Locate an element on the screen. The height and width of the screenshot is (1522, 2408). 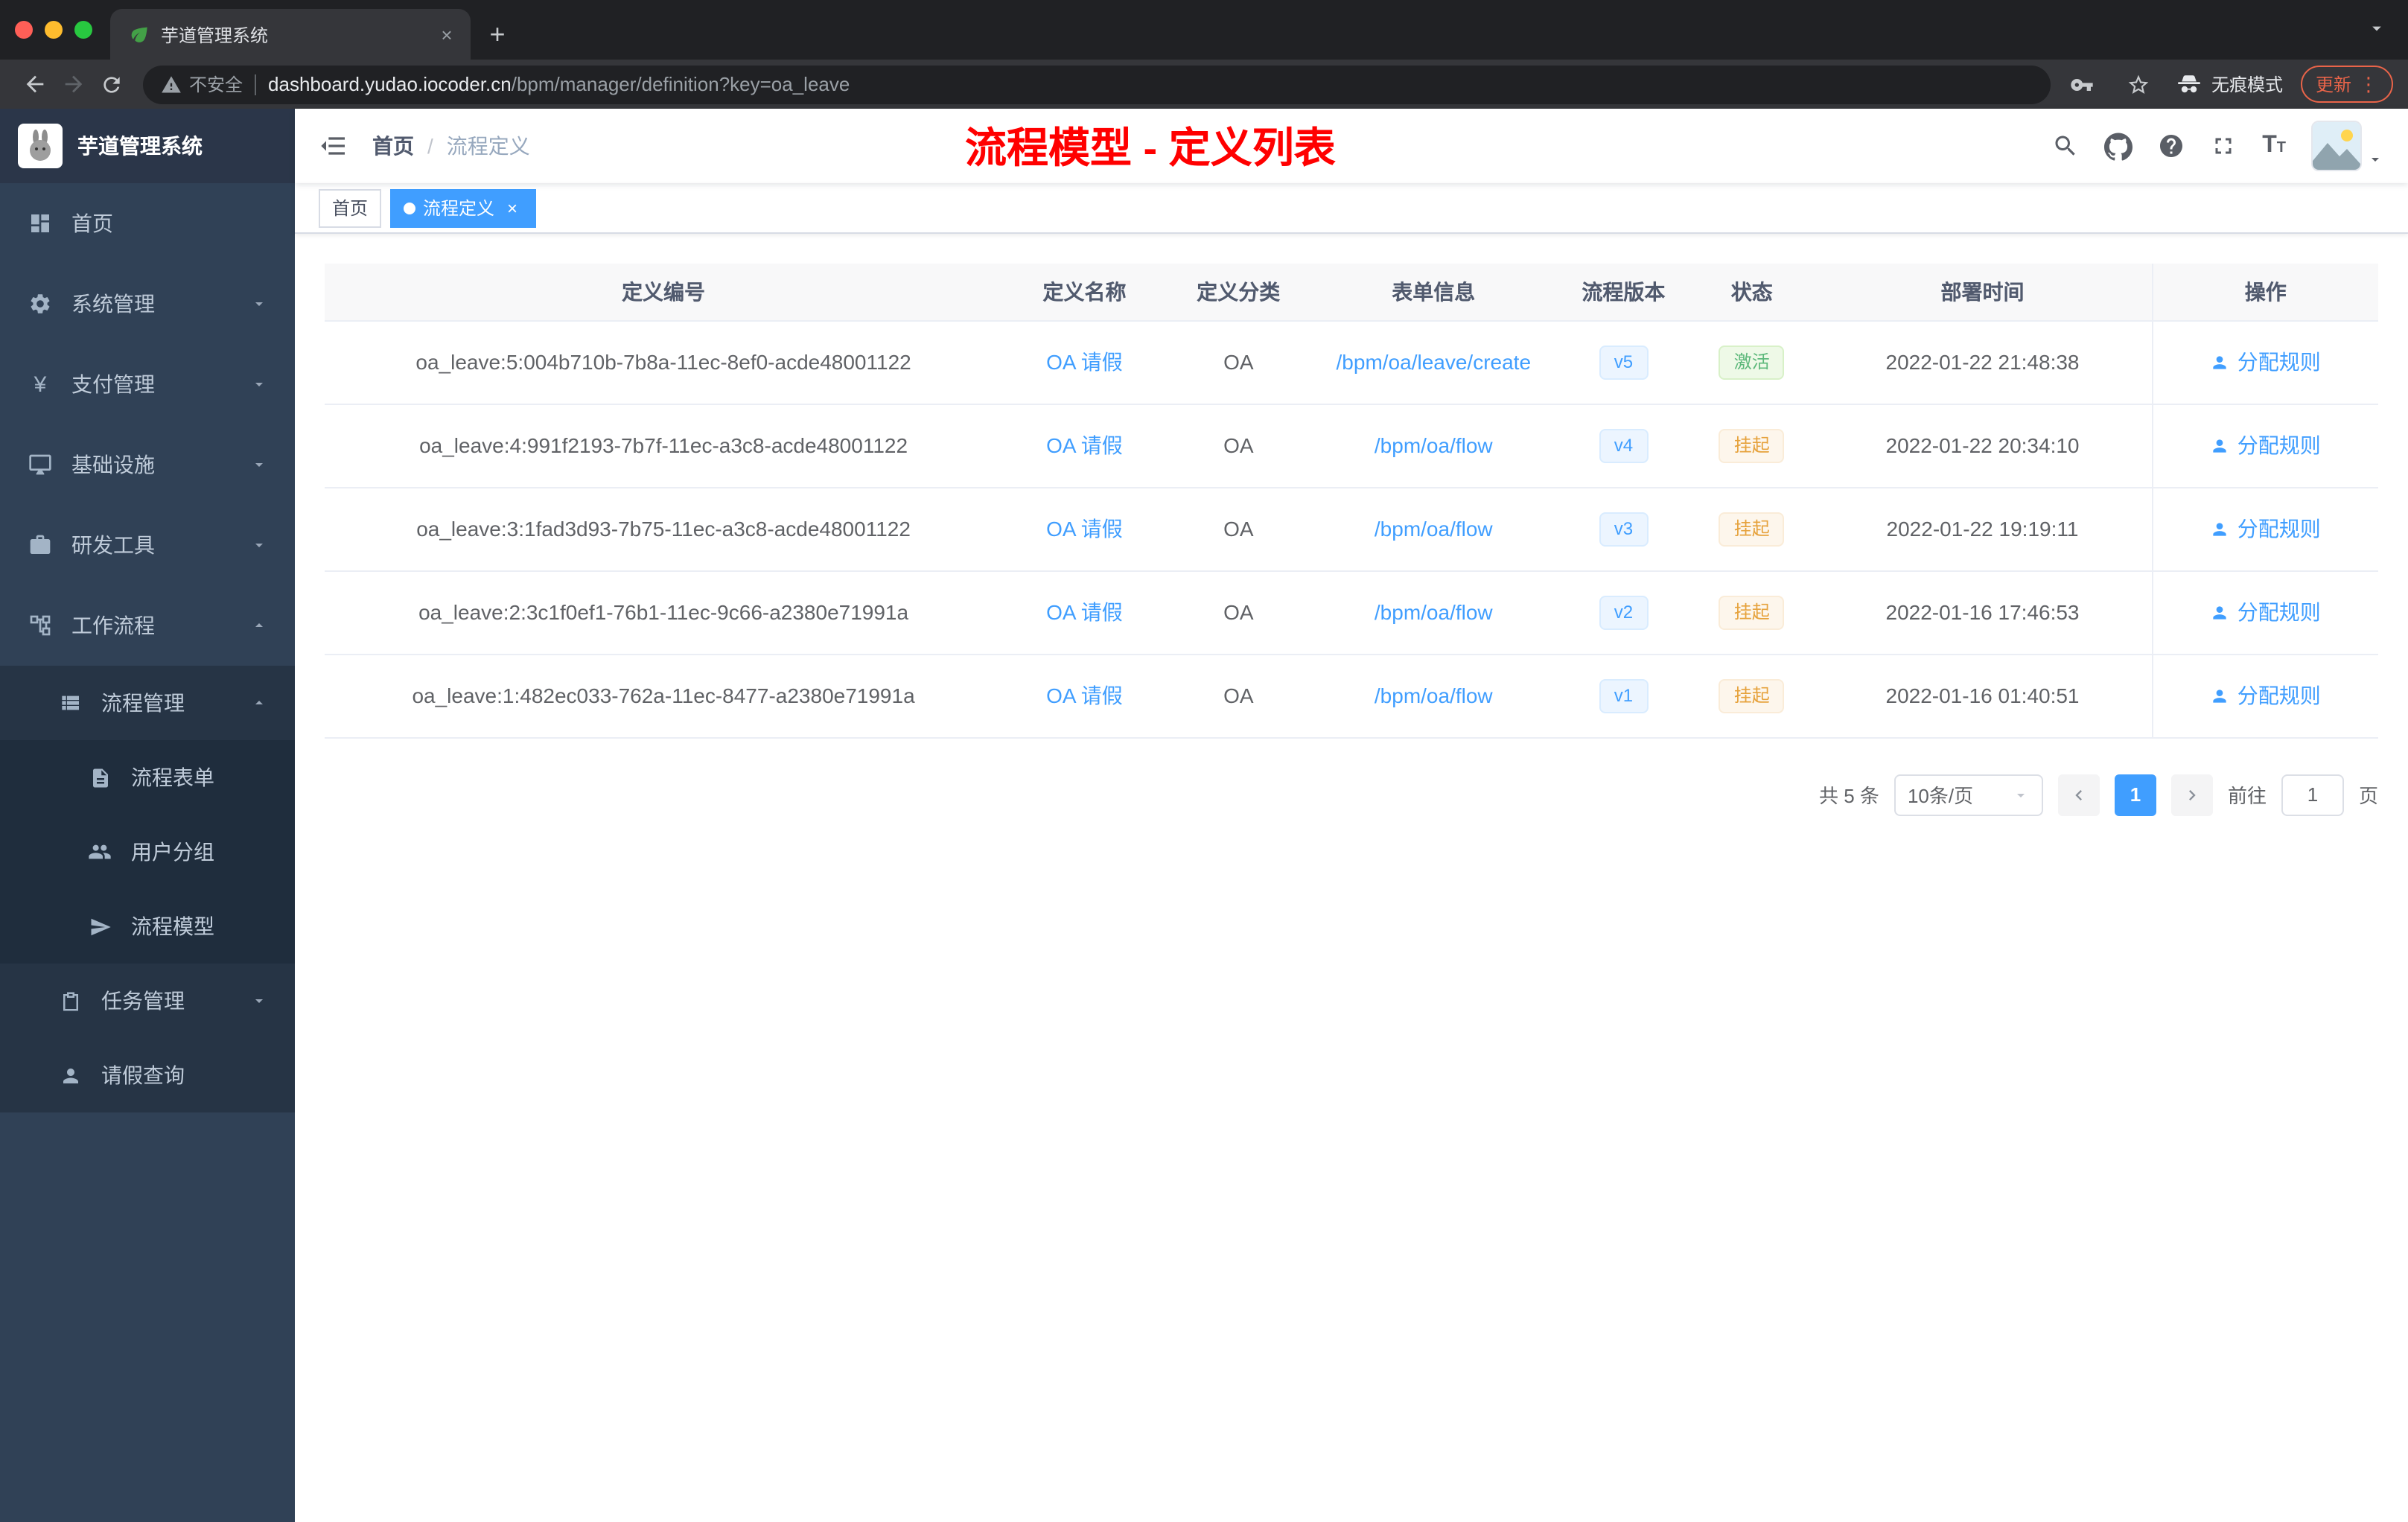
fullscreen-icon is located at coordinates (2223, 146).